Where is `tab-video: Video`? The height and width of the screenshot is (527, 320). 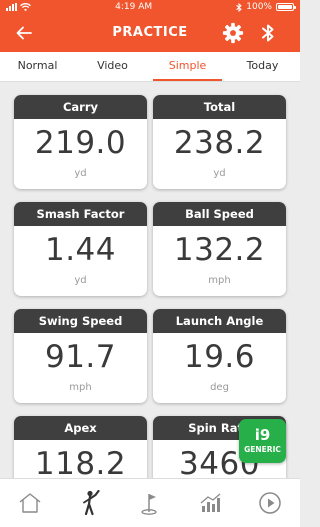 tab-video: Video is located at coordinates (112, 66).